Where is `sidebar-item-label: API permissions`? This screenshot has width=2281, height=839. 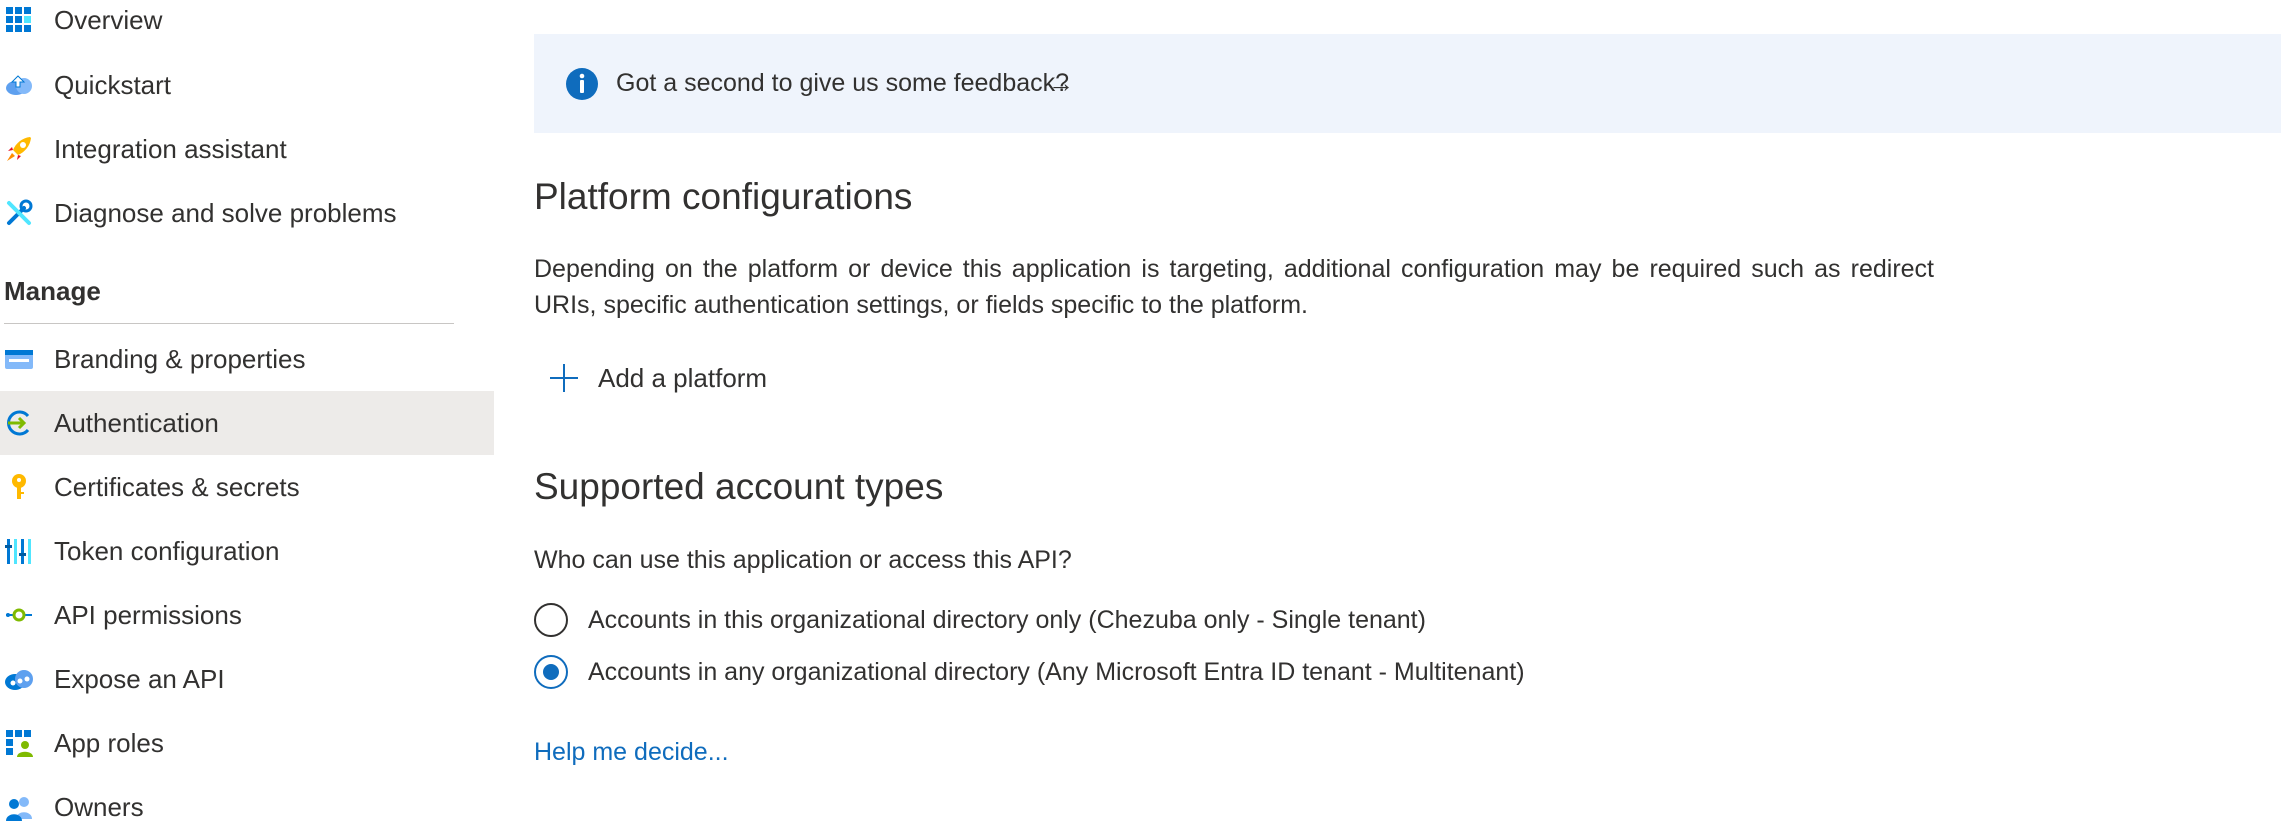
sidebar-item-label: API permissions is located at coordinates (148, 614).